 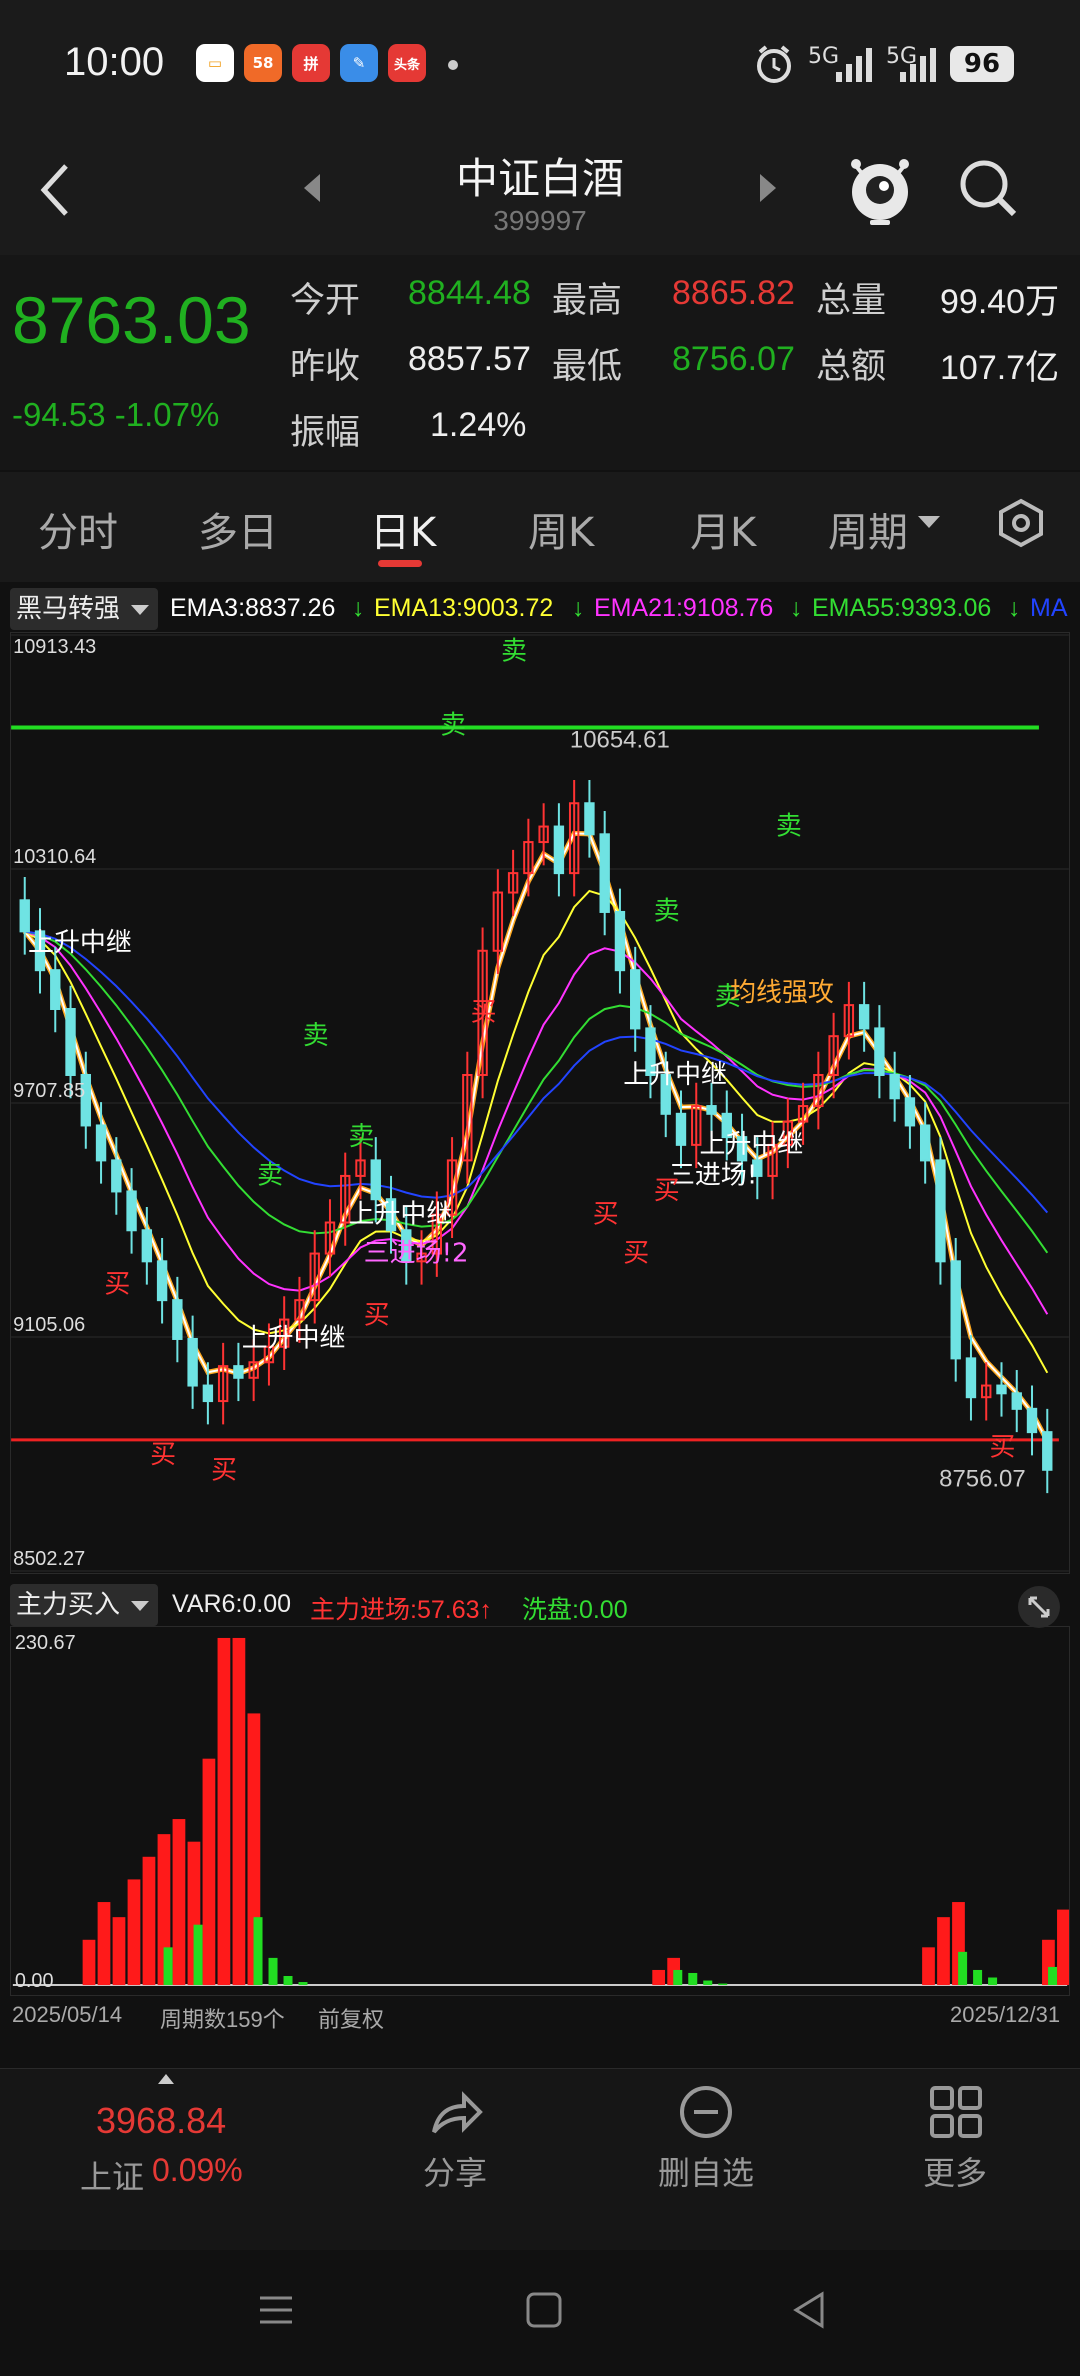 What do you see at coordinates (469, 293) in the screenshot?
I see `open-value: 8844.48` at bounding box center [469, 293].